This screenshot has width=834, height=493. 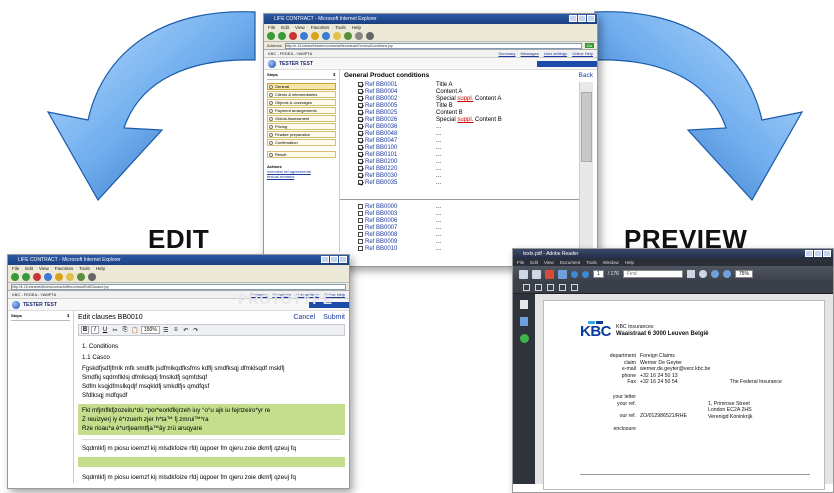 I want to click on condition-ref-link: Ref BB0100, so click(x=381, y=148).